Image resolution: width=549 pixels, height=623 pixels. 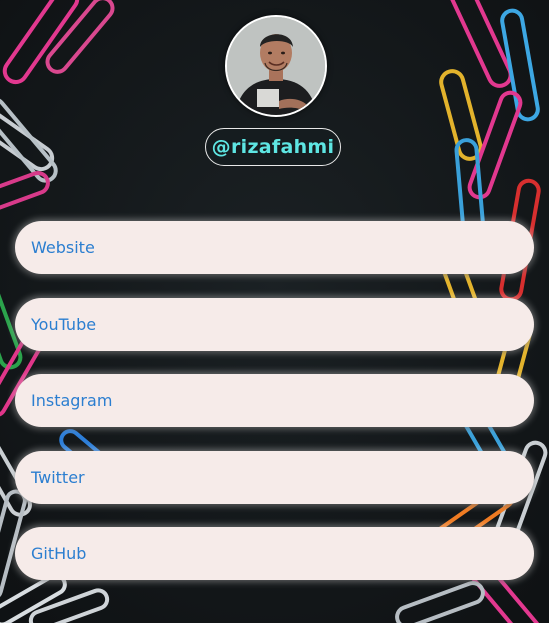 I want to click on avatar-photo, so click(x=276, y=66).